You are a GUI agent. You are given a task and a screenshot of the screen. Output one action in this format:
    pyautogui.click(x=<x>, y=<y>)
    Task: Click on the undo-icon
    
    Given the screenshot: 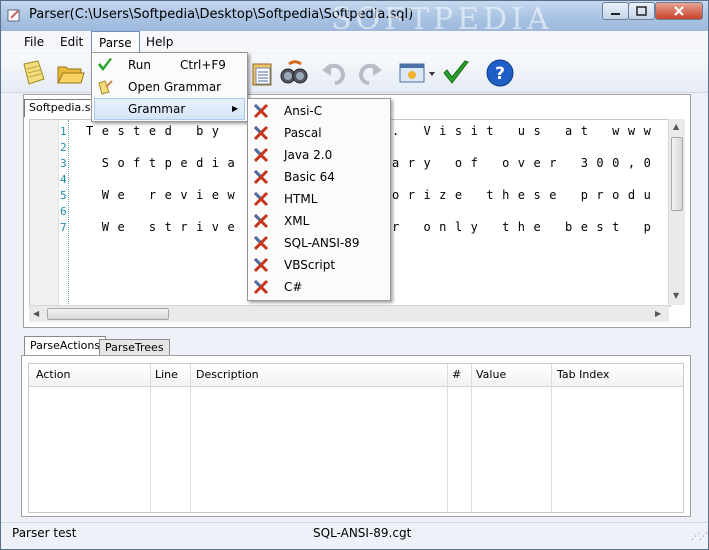 What is the action you would take?
    pyautogui.click(x=334, y=73)
    